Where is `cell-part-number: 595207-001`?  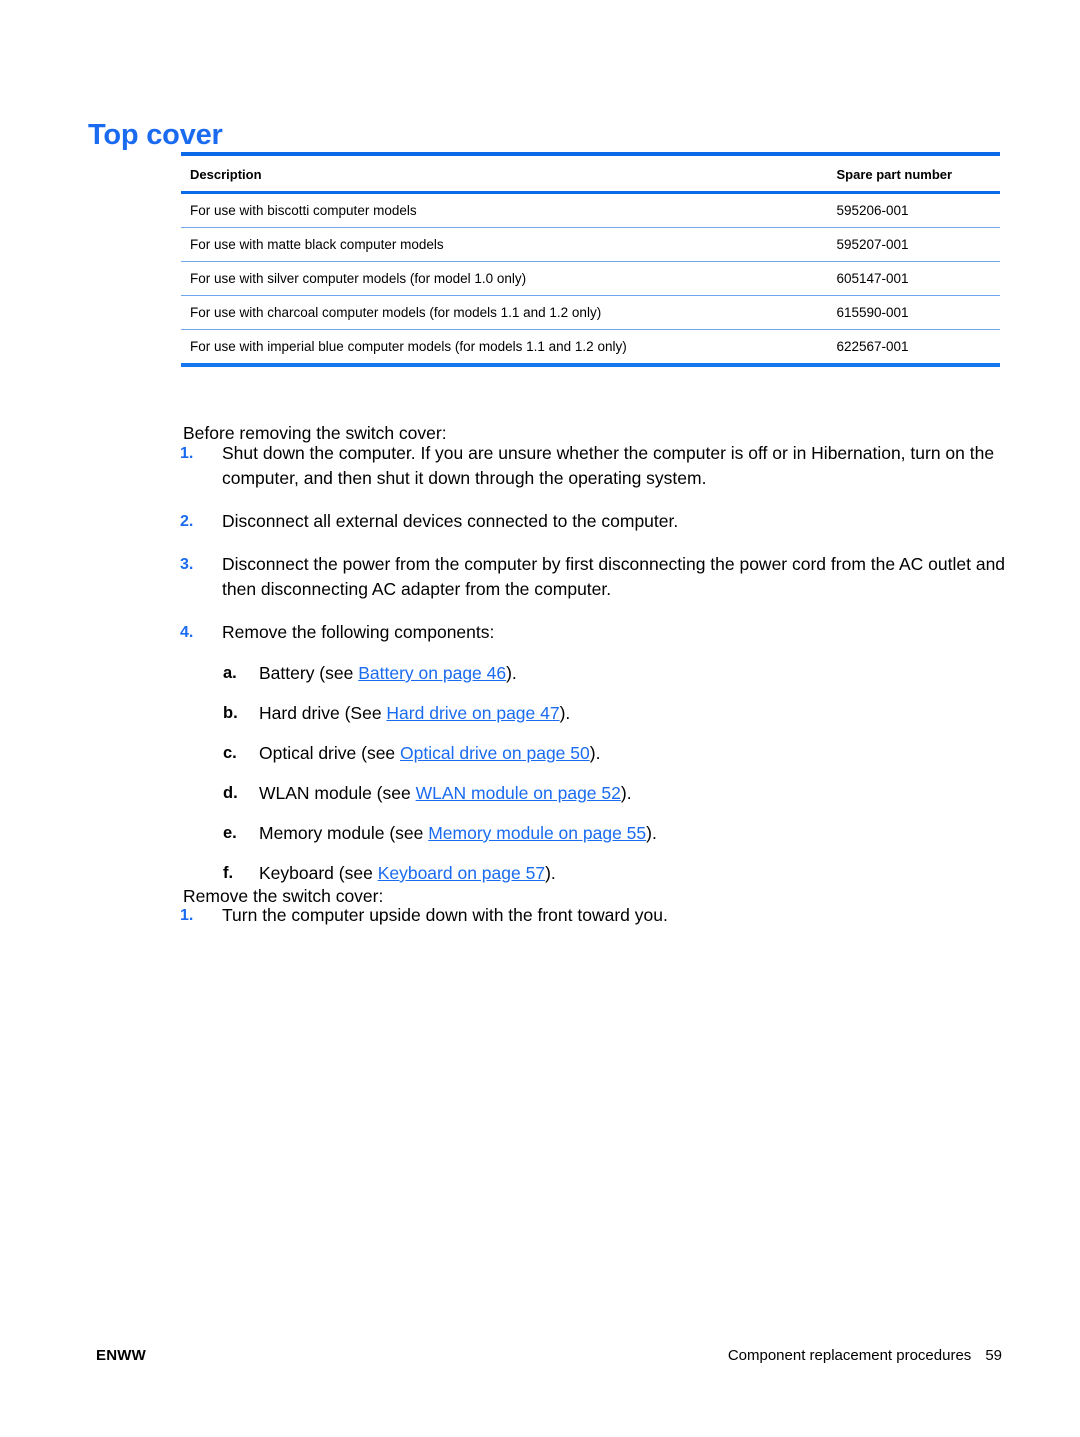
cell-part-number: 595207-001 is located at coordinates (918, 244).